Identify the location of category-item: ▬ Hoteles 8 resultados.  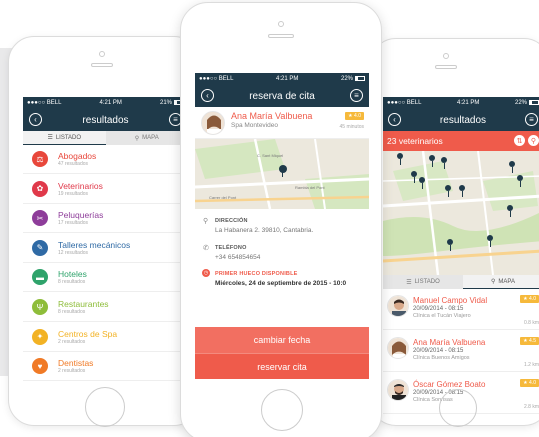
(105, 278).